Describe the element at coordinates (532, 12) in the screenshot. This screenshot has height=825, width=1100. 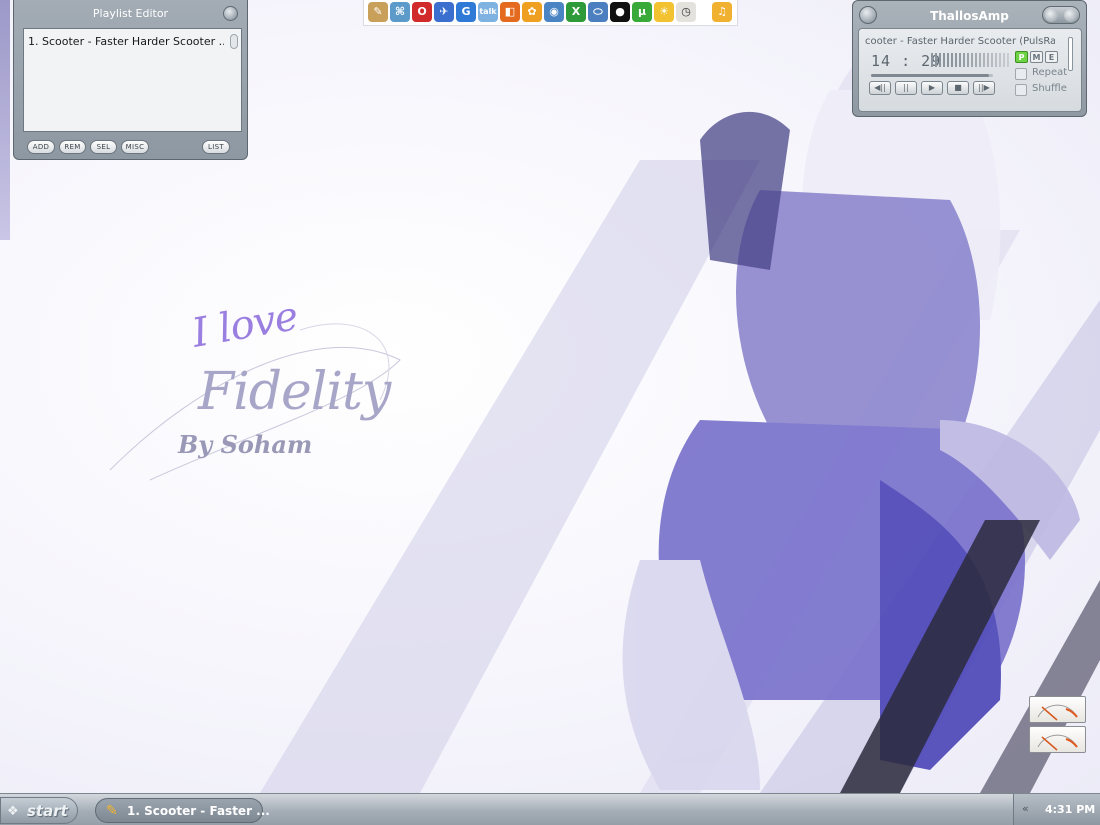
I see `paint-icon: ✿` at that location.